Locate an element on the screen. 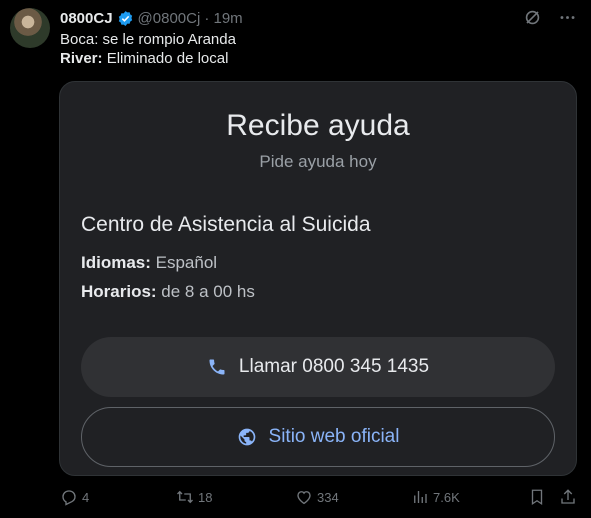 The width and height of the screenshot is (591, 518). languages-label: Idiomas: is located at coordinates (116, 262).